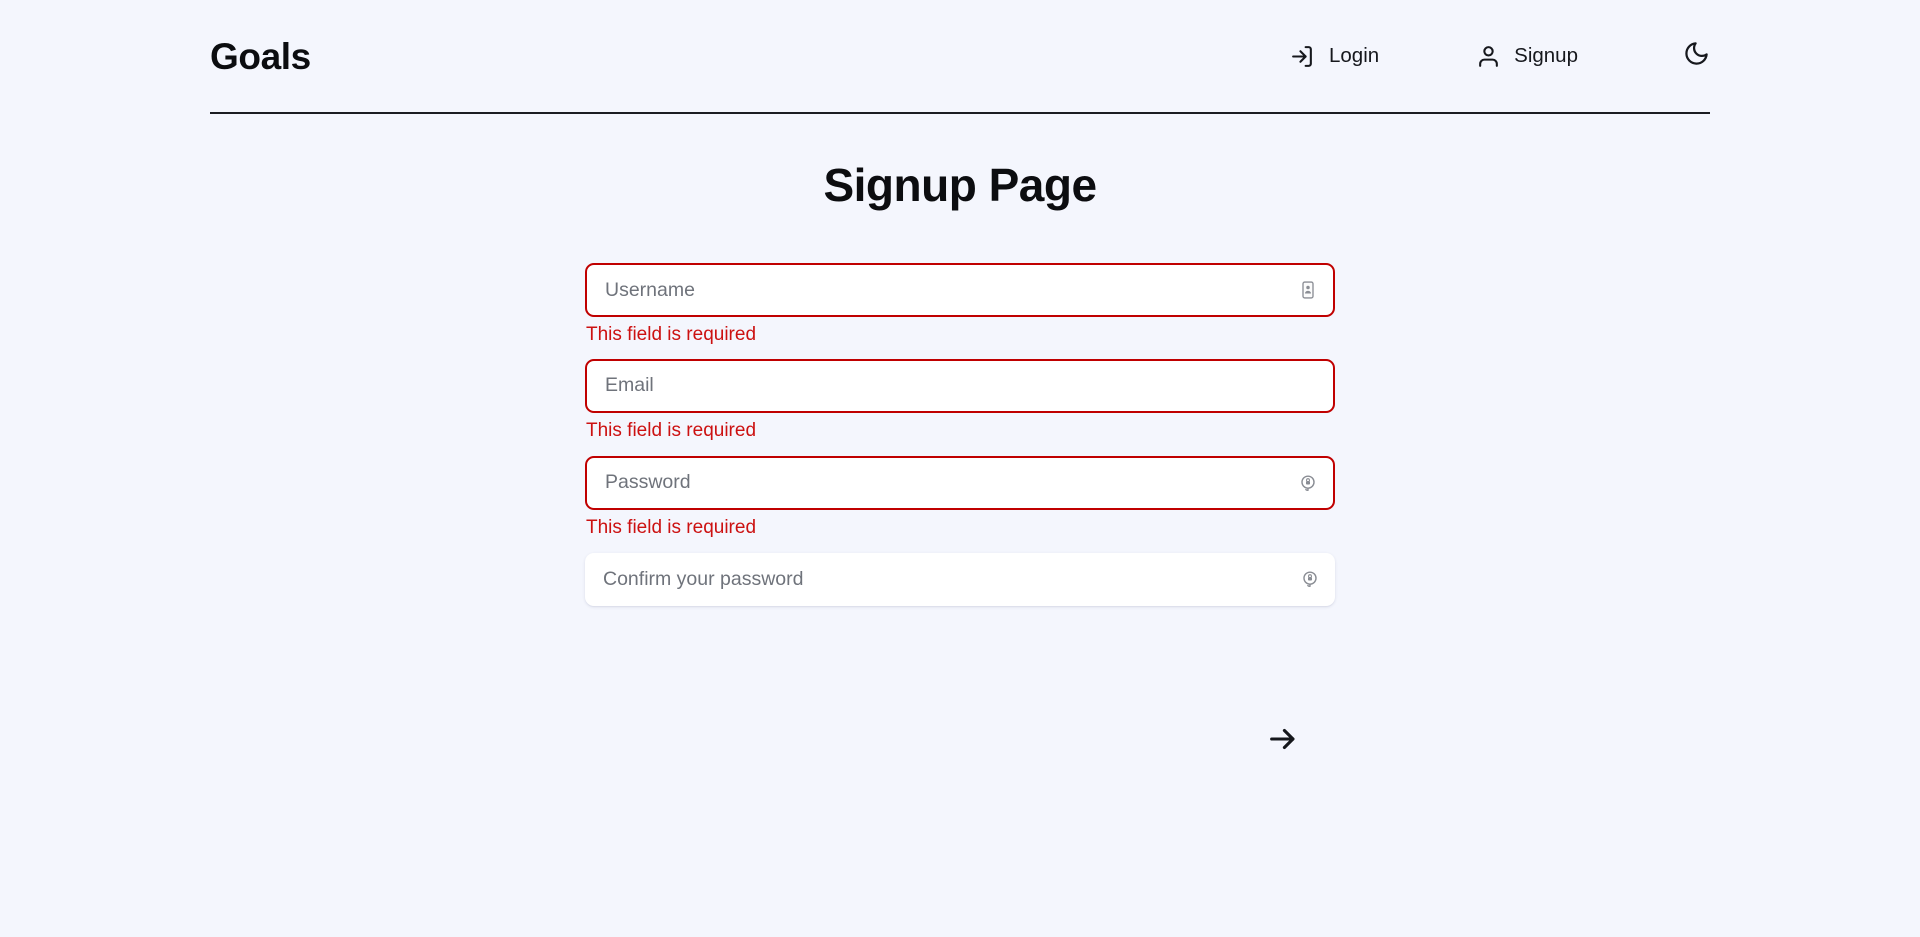 This screenshot has height=937, width=1920. I want to click on username-error-message: This field is required, so click(671, 334).